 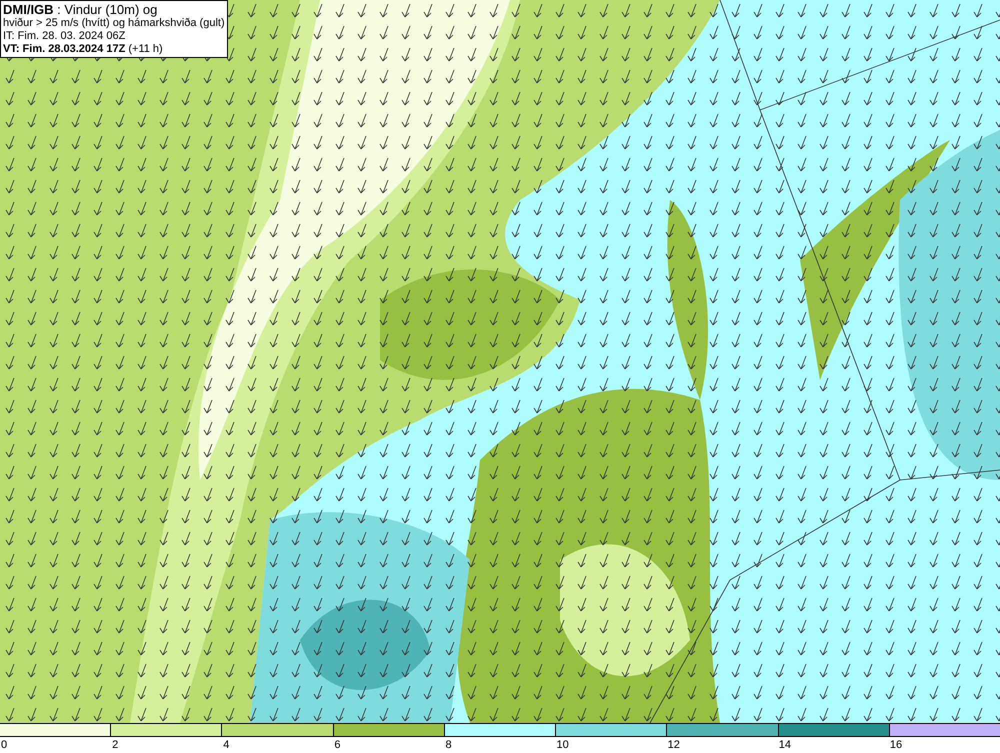 I want to click on legend-label: 0, so click(x=4, y=745).